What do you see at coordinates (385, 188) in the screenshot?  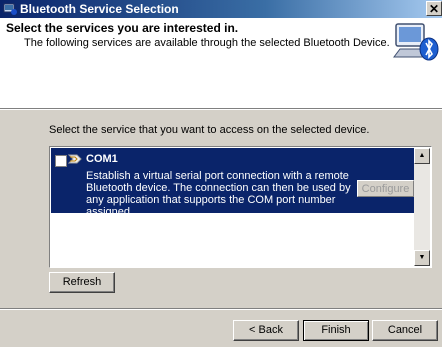 I see `configure-button: Configure` at bounding box center [385, 188].